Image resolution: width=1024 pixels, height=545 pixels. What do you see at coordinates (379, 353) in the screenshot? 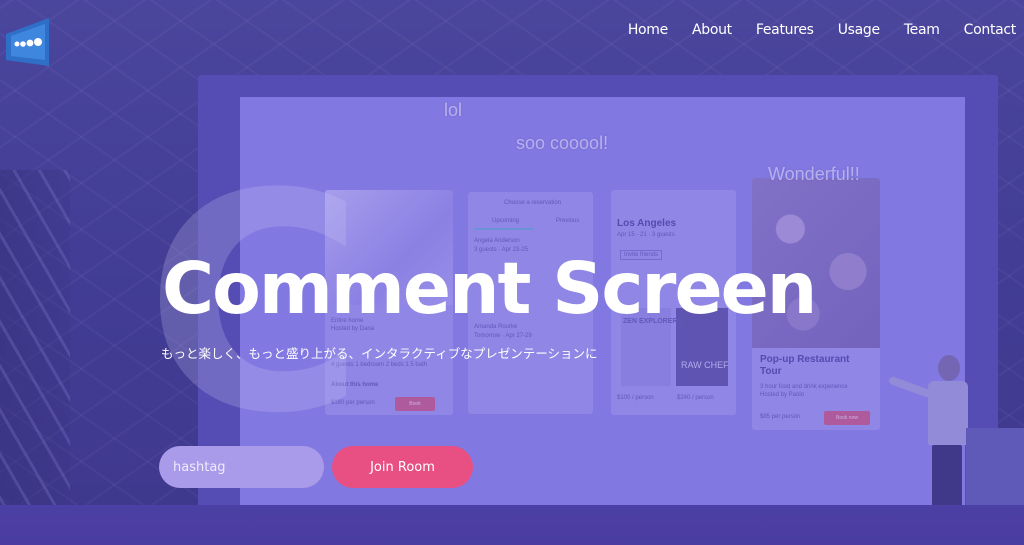
I see `hero-subtitle: もっと楽しく、もっと盛り上がる、インタラクティブなプレゼンテーションに` at bounding box center [379, 353].